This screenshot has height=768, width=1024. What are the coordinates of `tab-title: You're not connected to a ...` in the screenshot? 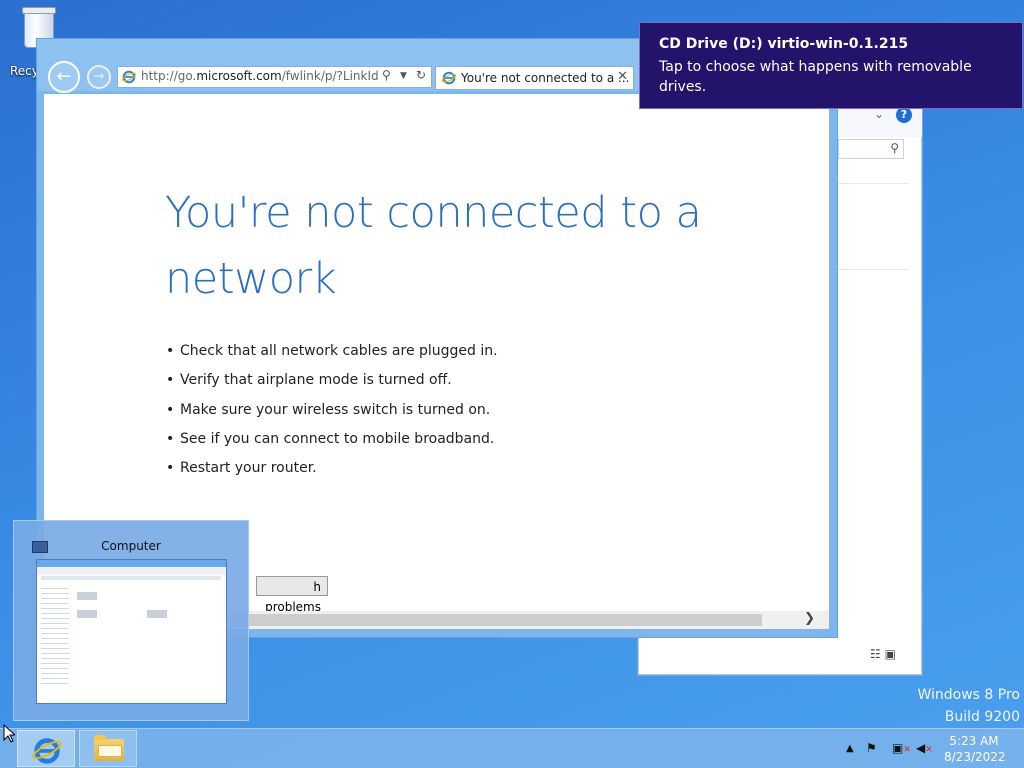 It's located at (545, 78).